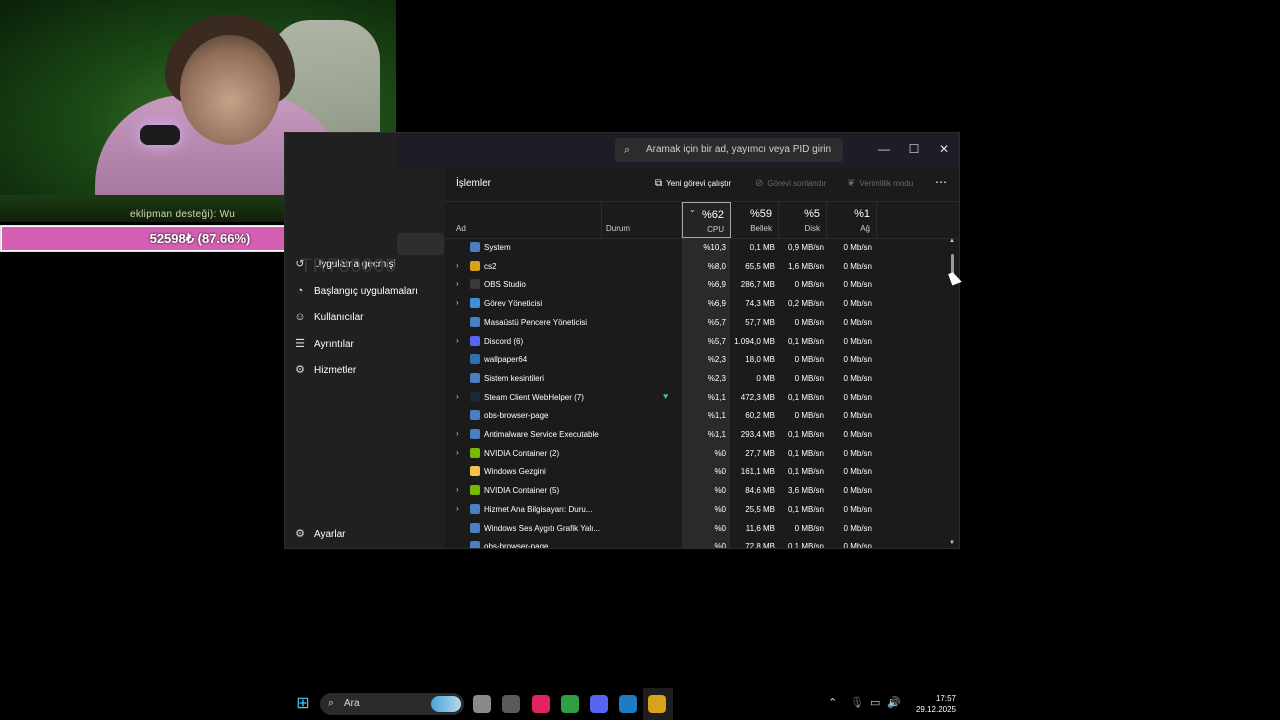 The image size is (1280, 720). What do you see at coordinates (482, 704) in the screenshot?
I see `file-explorer-icon` at bounding box center [482, 704].